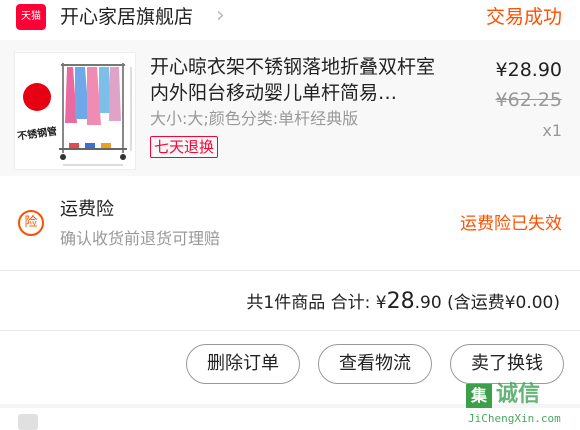 This screenshot has width=580, height=430. What do you see at coordinates (28, 422) in the screenshot?
I see `shop-icon` at bounding box center [28, 422].